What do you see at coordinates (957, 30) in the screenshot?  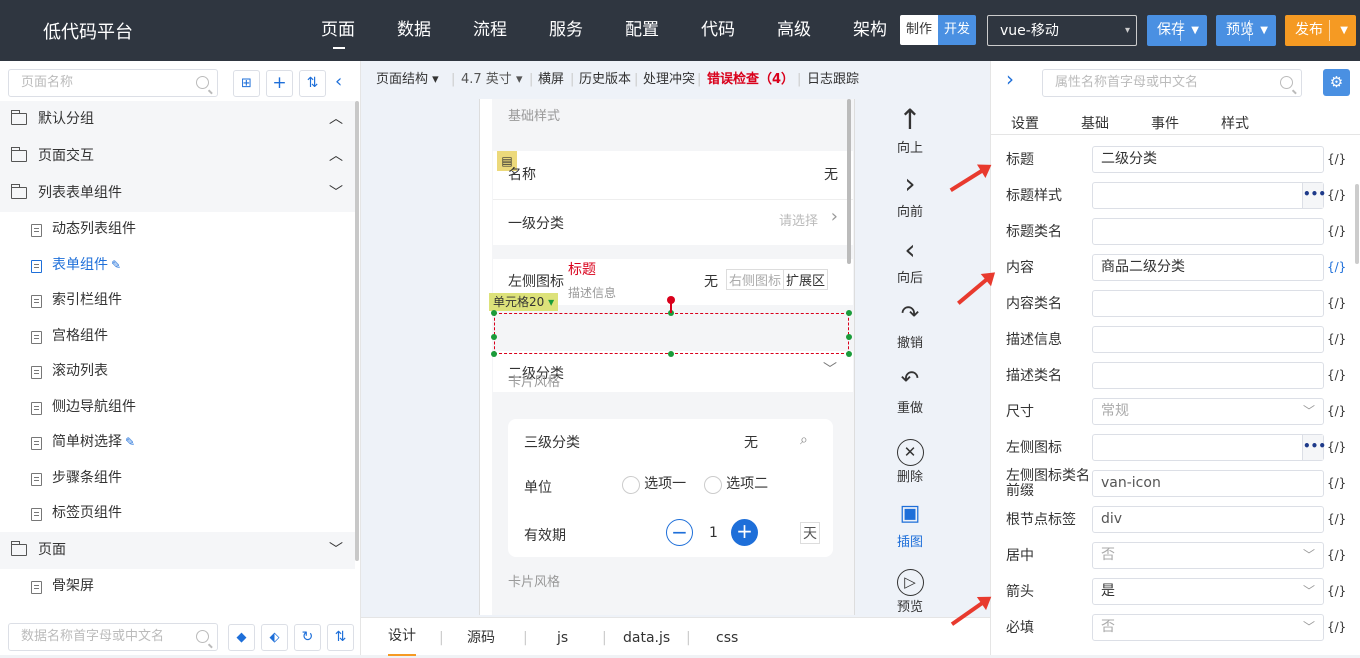 I see `mode-dev-button: 开发` at bounding box center [957, 30].